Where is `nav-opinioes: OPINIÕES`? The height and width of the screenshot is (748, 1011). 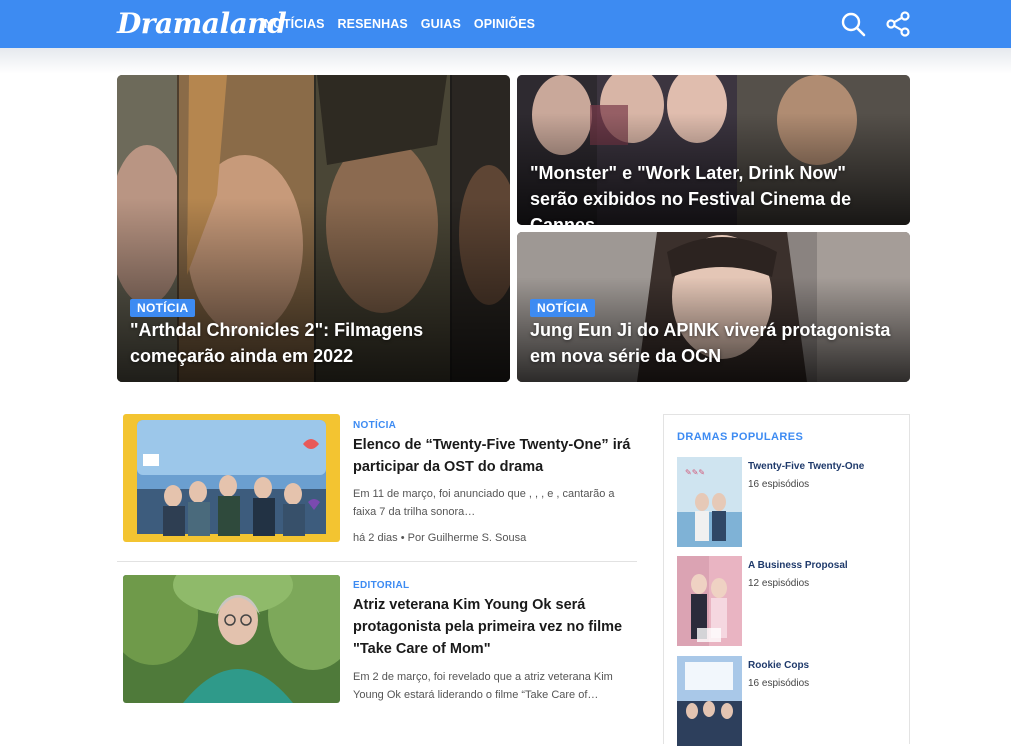 nav-opinioes: OPINIÕES is located at coordinates (504, 24).